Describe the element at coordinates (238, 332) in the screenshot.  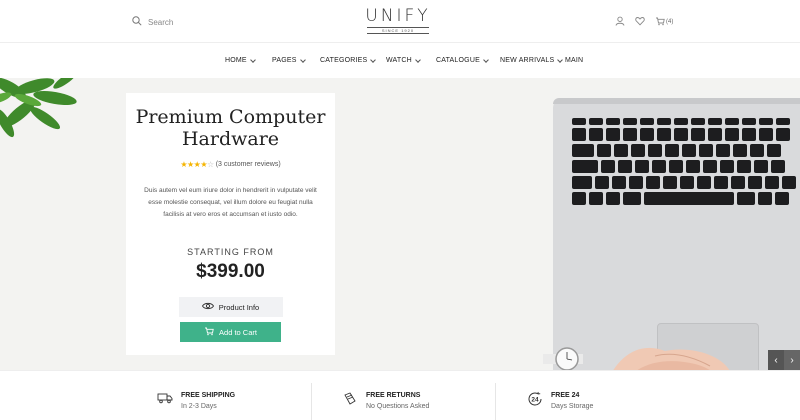
I see `add-to-cart-label: Add to Cart` at that location.